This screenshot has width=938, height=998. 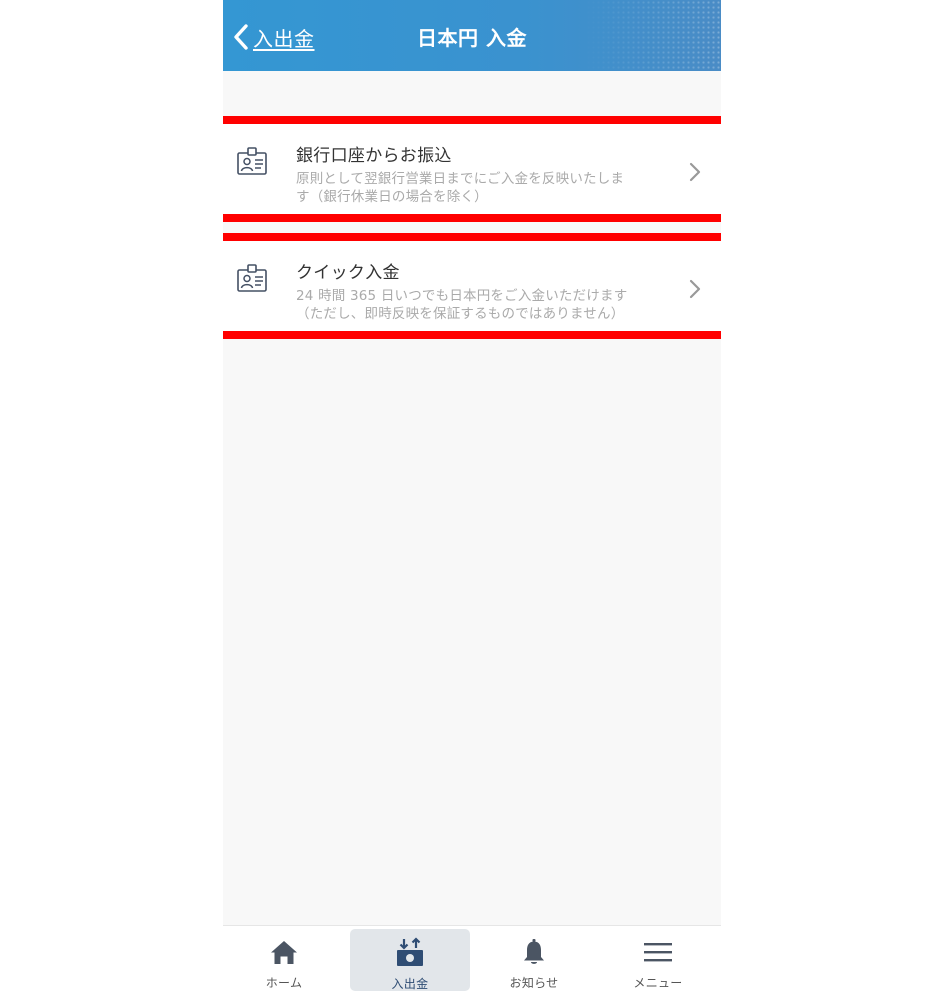 What do you see at coordinates (658, 983) in the screenshot?
I see `tab-label: メニュー` at bounding box center [658, 983].